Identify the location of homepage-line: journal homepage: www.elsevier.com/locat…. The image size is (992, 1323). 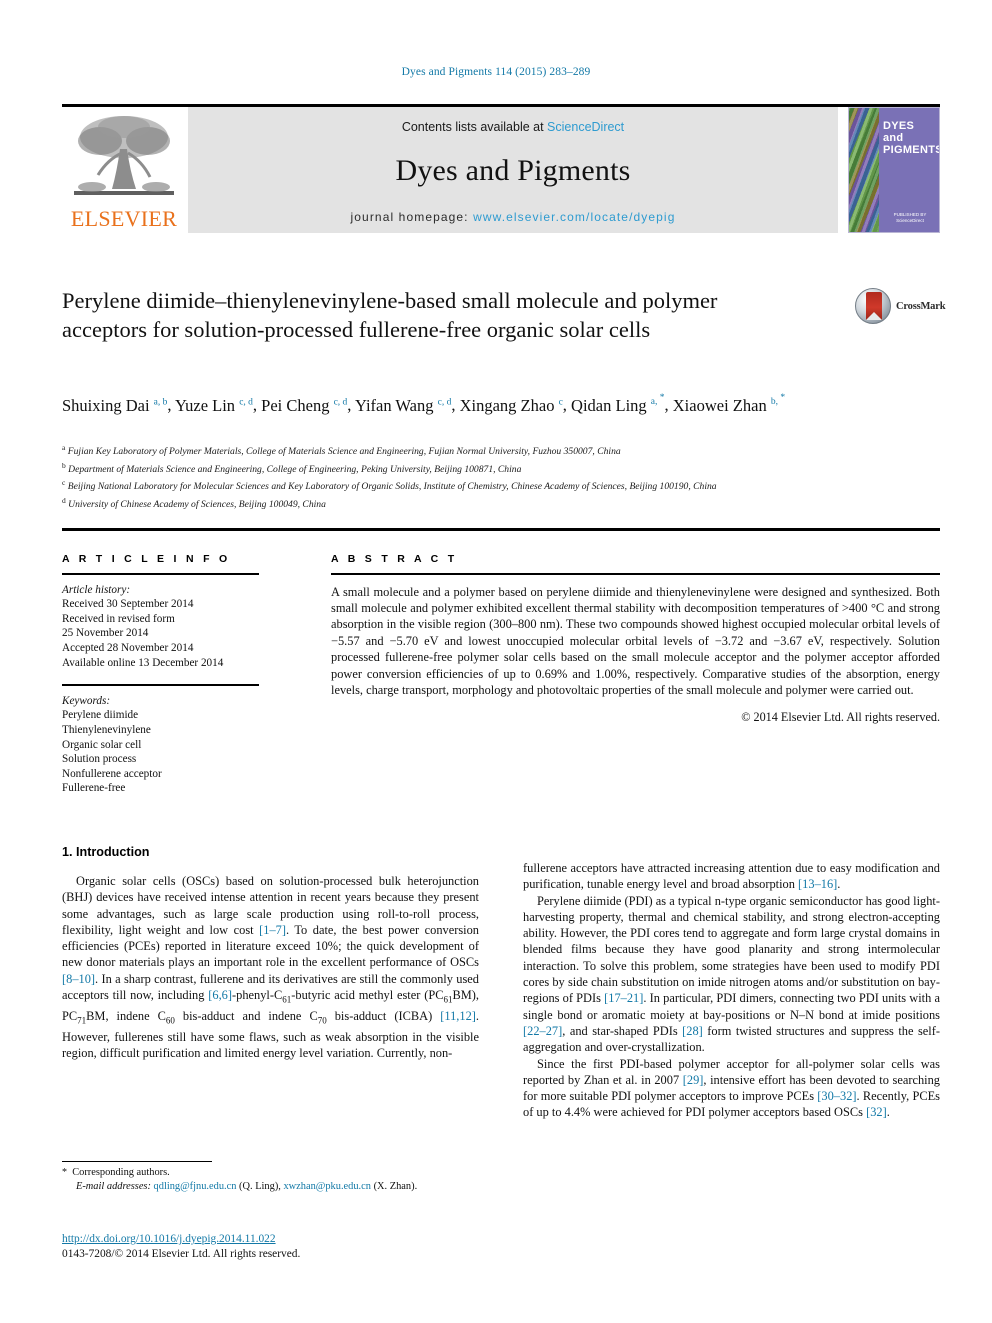
(513, 217).